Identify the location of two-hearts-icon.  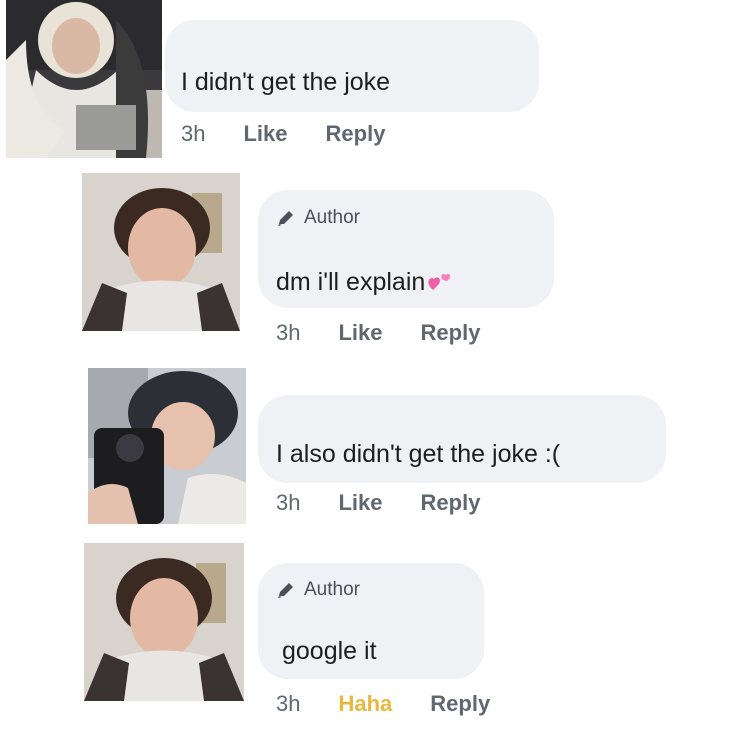
(439, 281).